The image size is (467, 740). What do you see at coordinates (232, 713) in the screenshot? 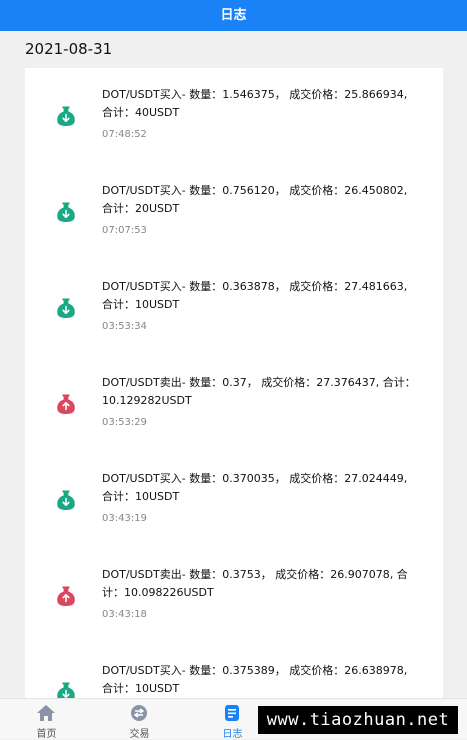
I see `log-icon` at bounding box center [232, 713].